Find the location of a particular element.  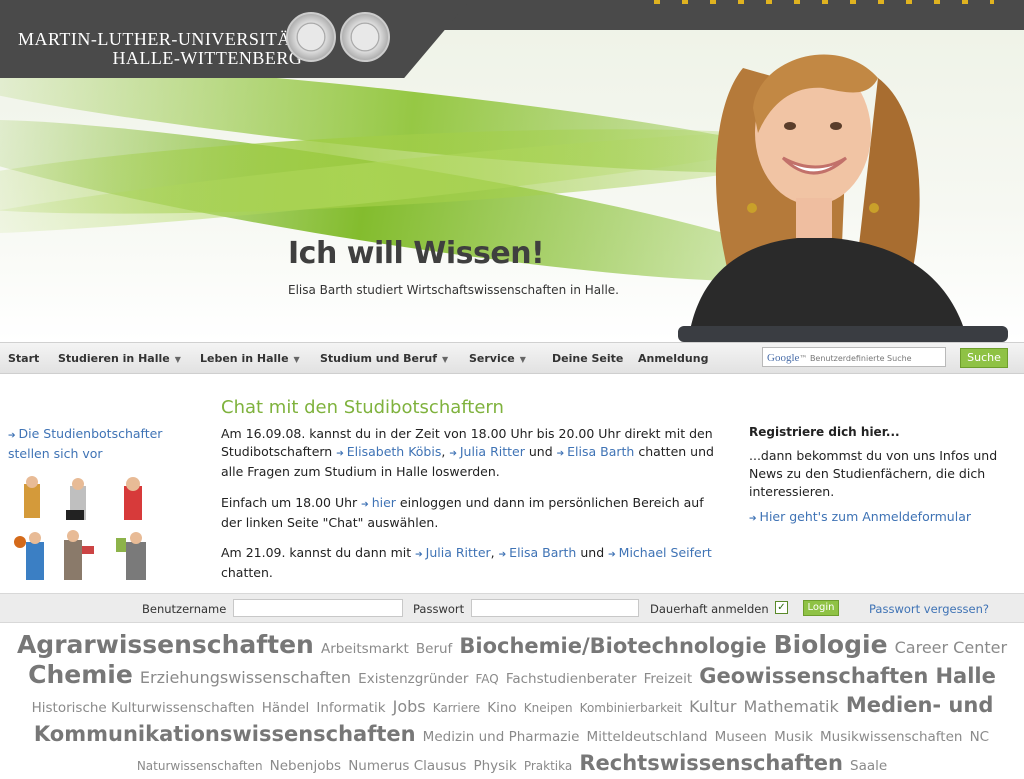

tag-link: Karriere is located at coordinates (456, 708).